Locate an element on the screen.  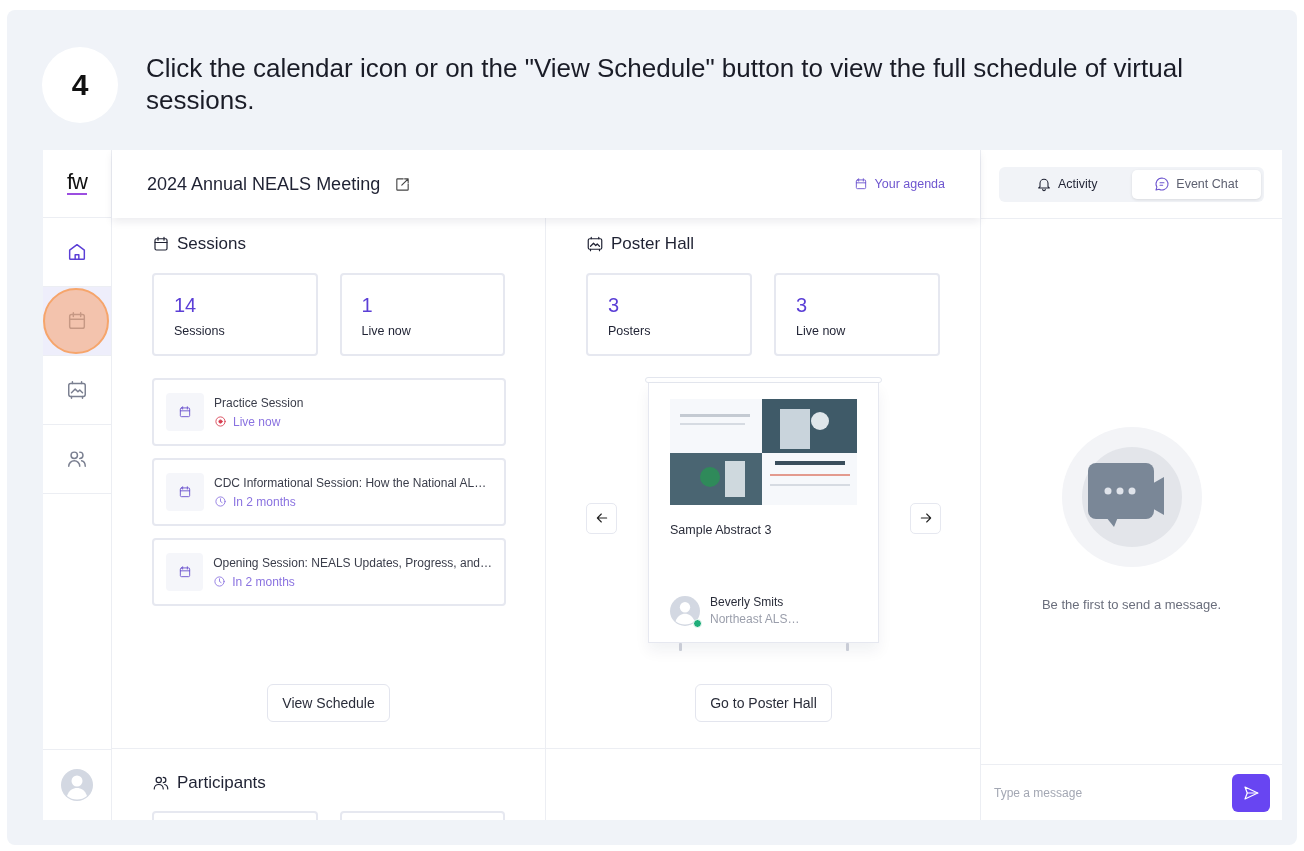
logo: fw is located at coordinates (77, 183).